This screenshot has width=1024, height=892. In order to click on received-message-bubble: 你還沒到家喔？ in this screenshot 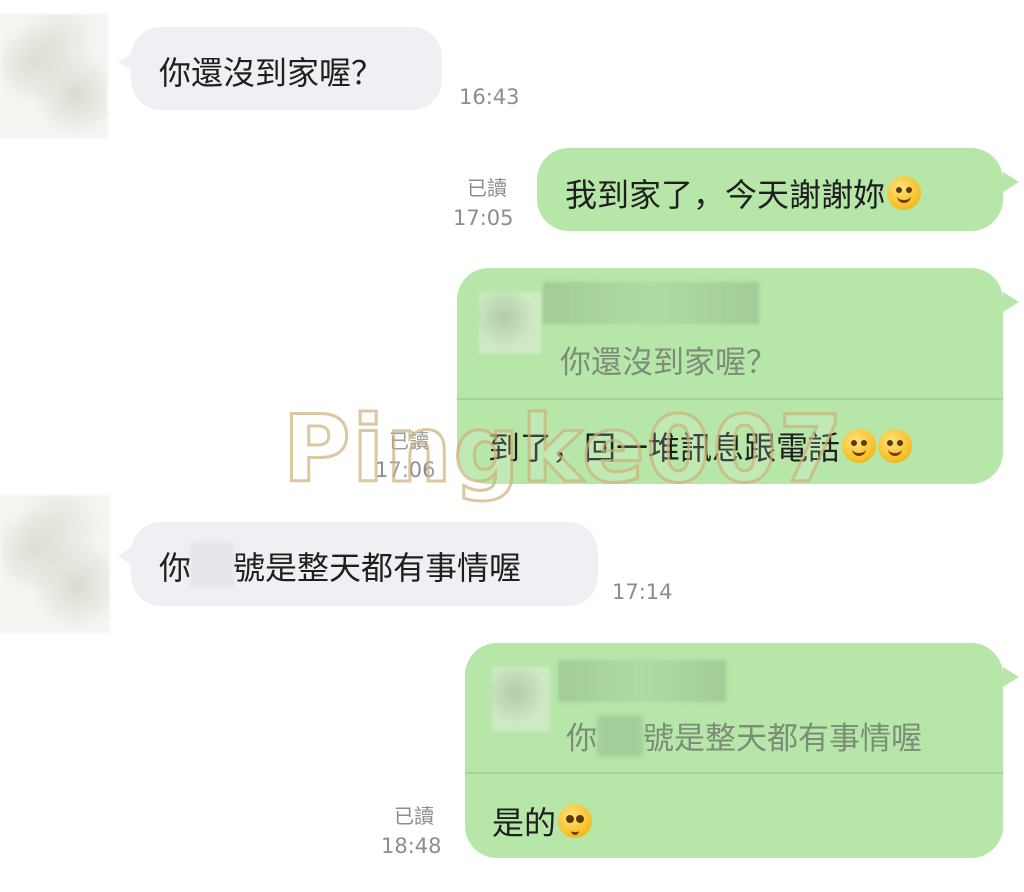, I will do `click(286, 68)`.